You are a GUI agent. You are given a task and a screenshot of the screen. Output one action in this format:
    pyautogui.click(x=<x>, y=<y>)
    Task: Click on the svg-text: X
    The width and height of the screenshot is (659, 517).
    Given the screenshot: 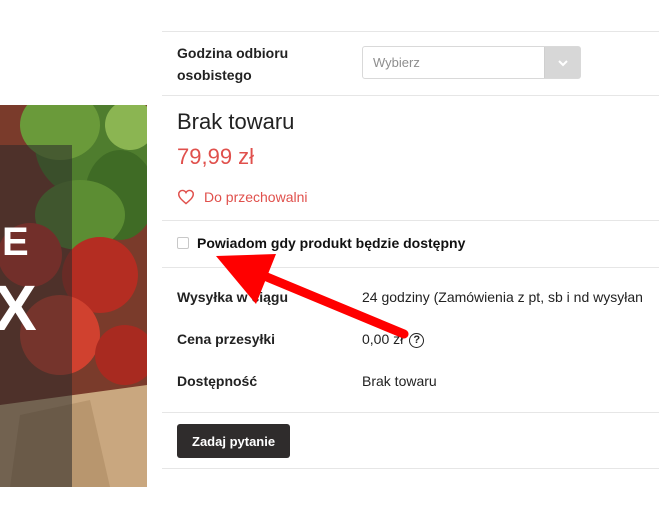 What is the action you would take?
    pyautogui.click(x=18, y=308)
    